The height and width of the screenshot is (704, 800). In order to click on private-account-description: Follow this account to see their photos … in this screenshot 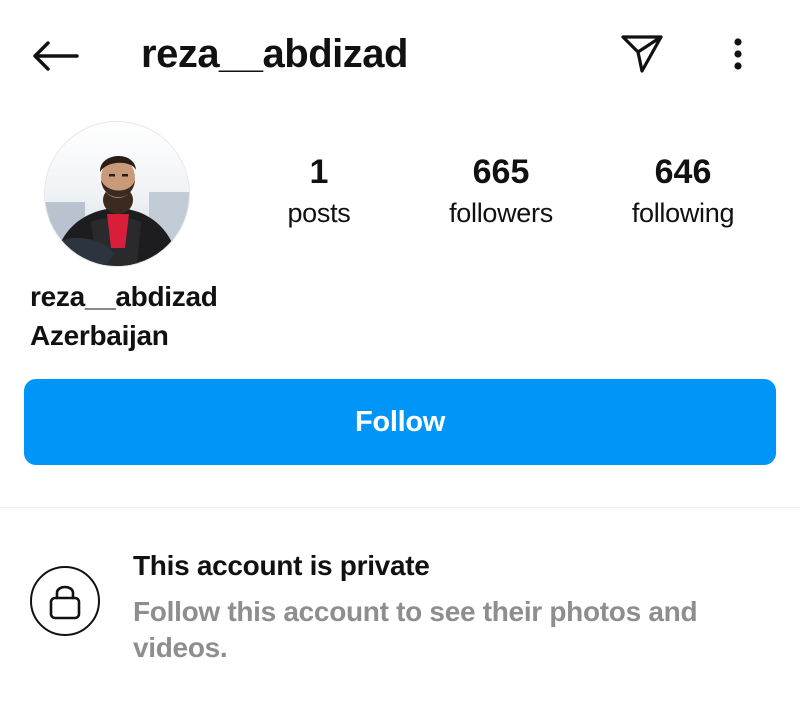, I will do `click(415, 629)`.